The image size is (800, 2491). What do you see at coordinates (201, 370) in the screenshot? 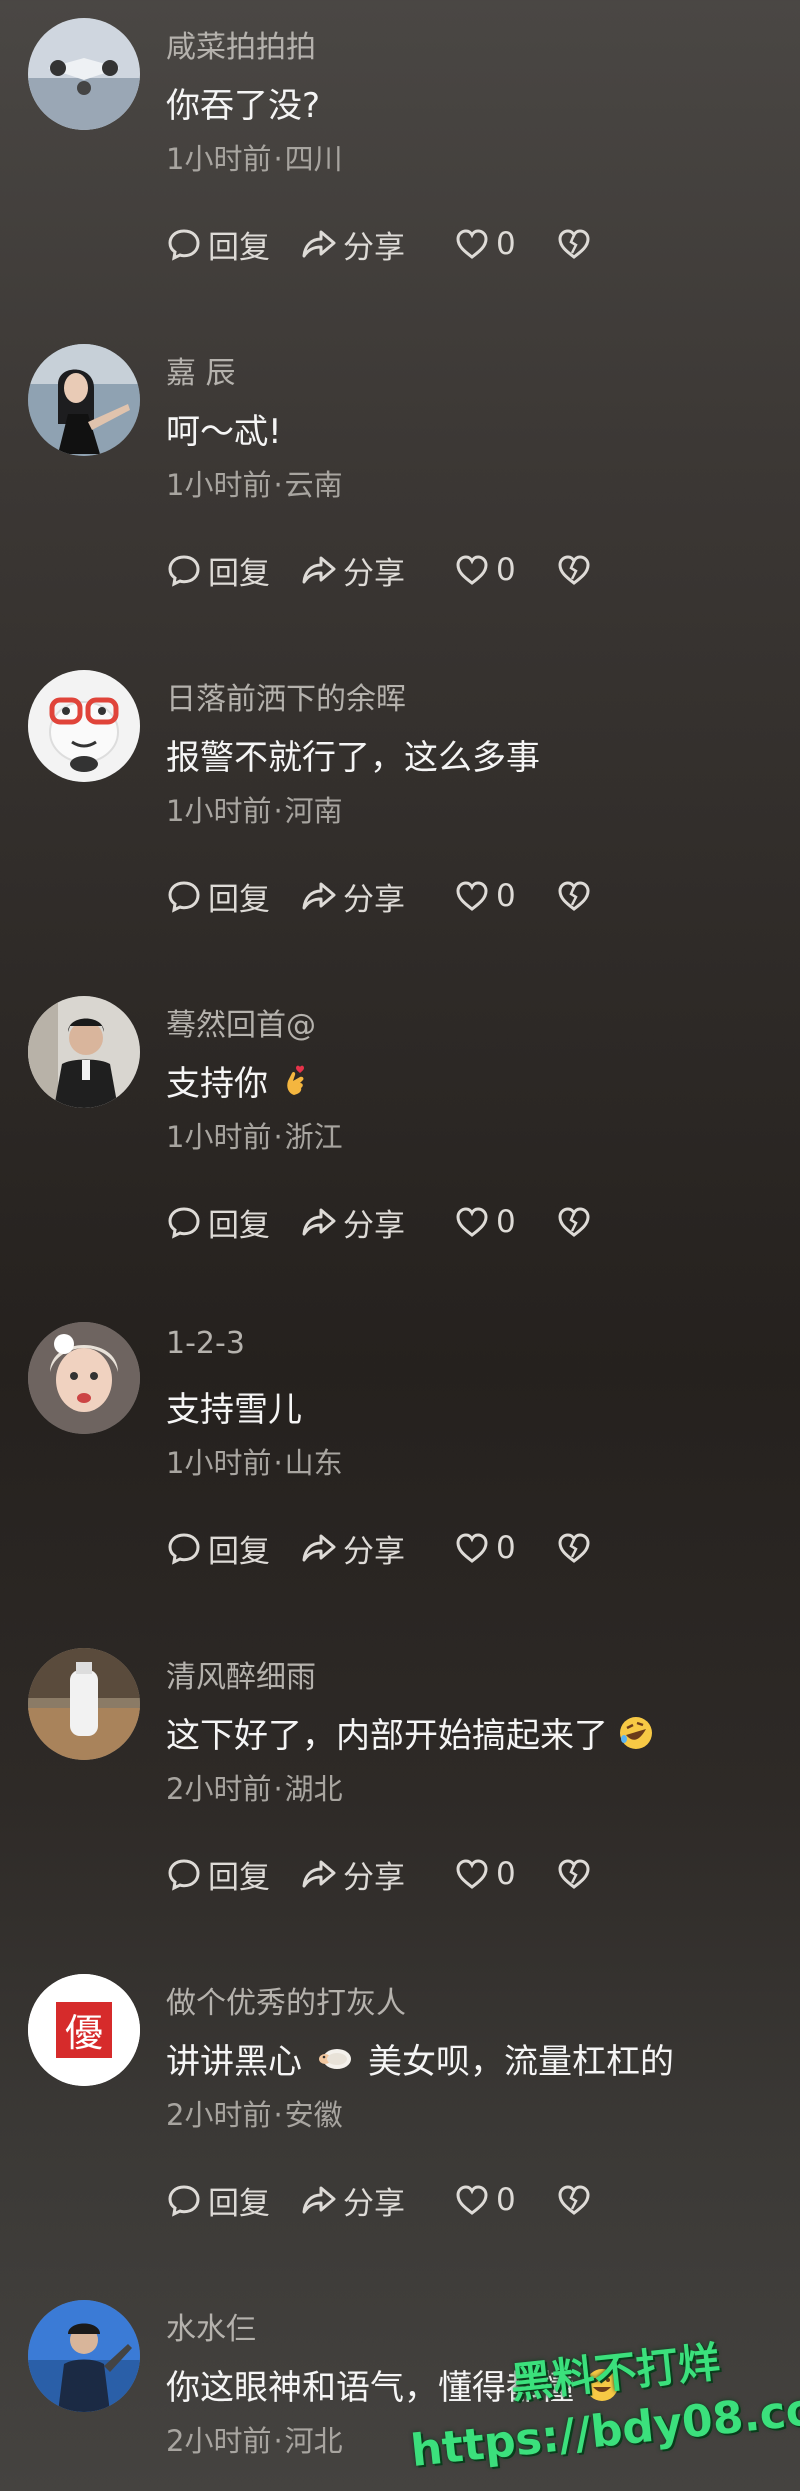
I see `comment-username: 嘉 辰` at bounding box center [201, 370].